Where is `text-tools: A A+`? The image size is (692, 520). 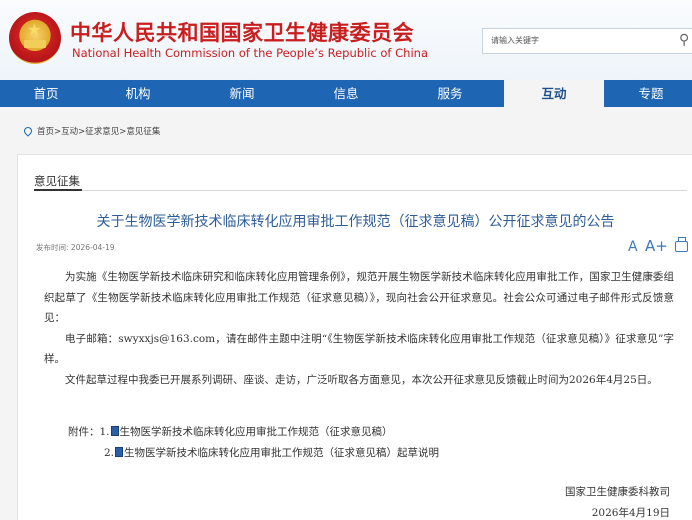 text-tools: A A+ is located at coordinates (659, 246).